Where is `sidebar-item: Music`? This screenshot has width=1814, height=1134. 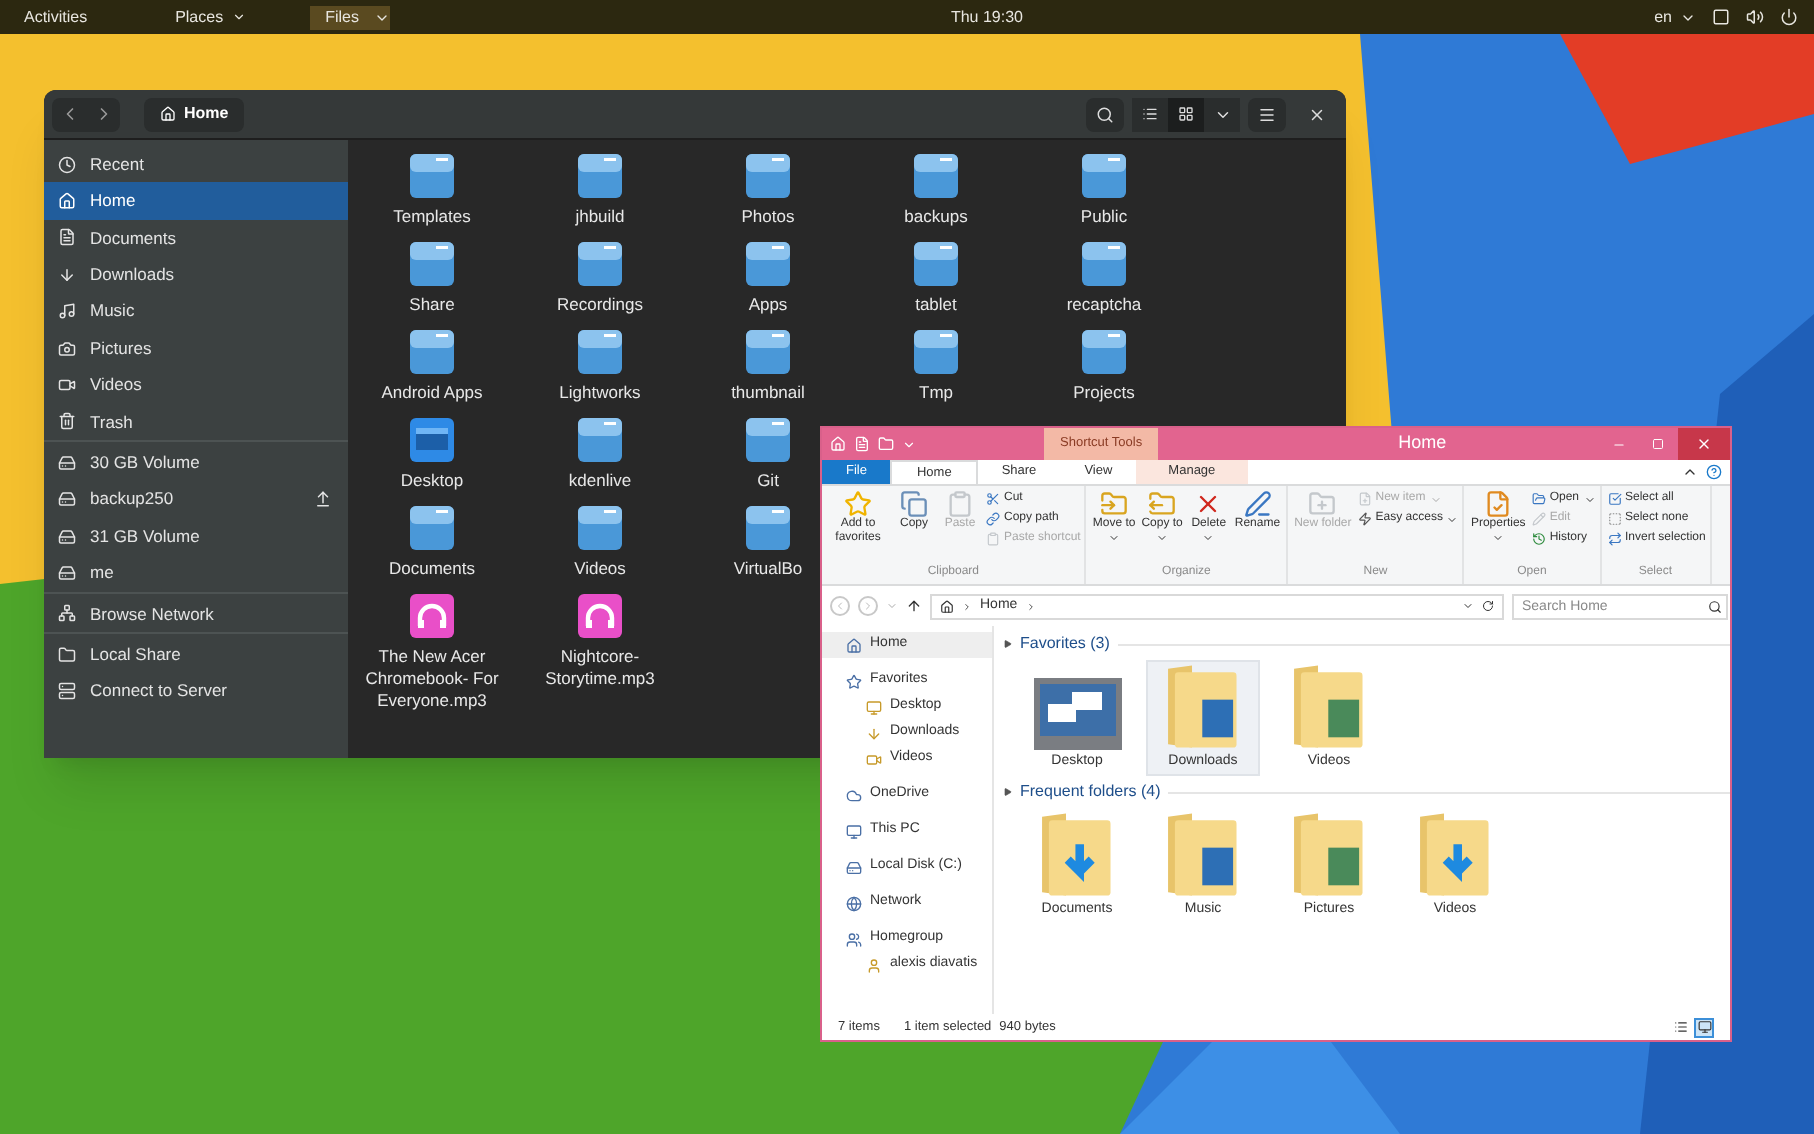 sidebar-item: Music is located at coordinates (196, 311).